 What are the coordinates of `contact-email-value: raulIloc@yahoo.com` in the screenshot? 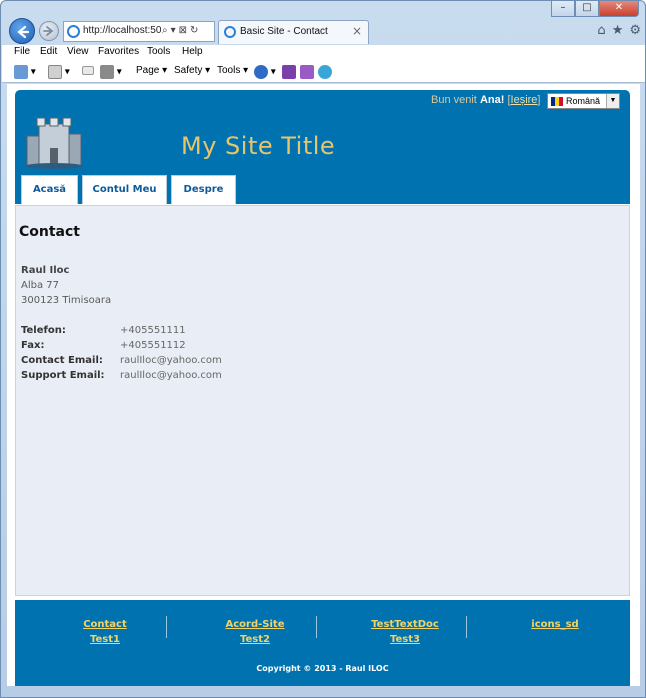 It's located at (171, 360).